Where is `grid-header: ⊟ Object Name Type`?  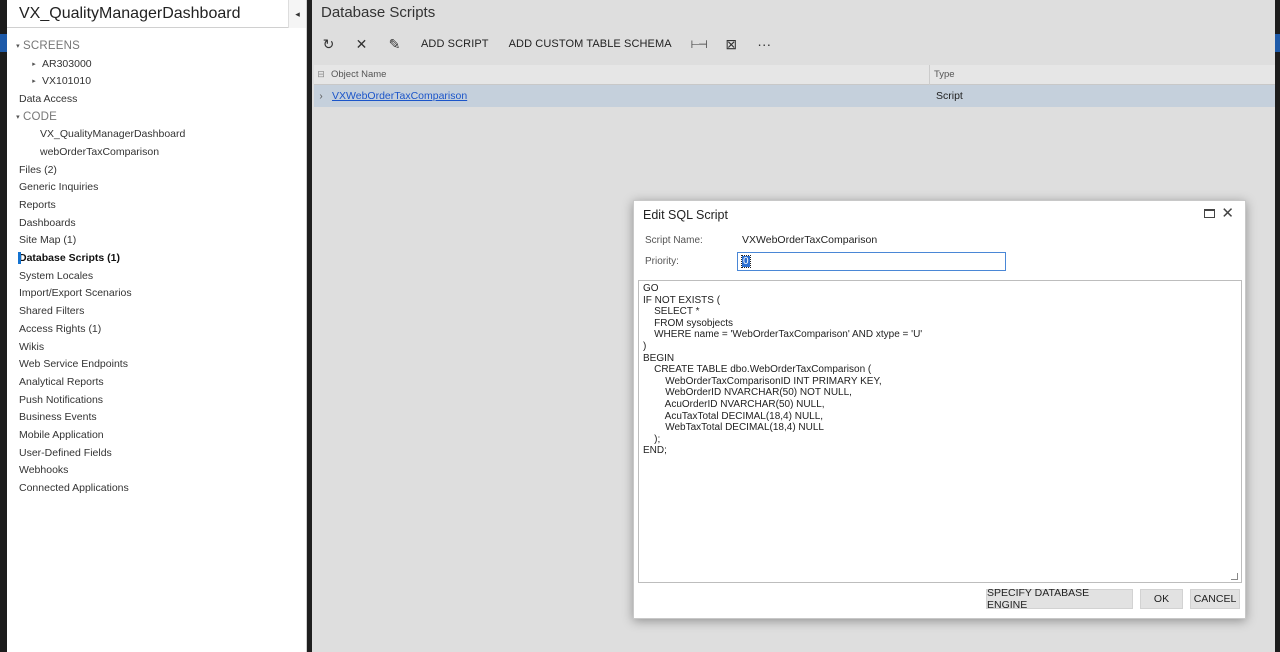
grid-header: ⊟ Object Name Type is located at coordinates (794, 74).